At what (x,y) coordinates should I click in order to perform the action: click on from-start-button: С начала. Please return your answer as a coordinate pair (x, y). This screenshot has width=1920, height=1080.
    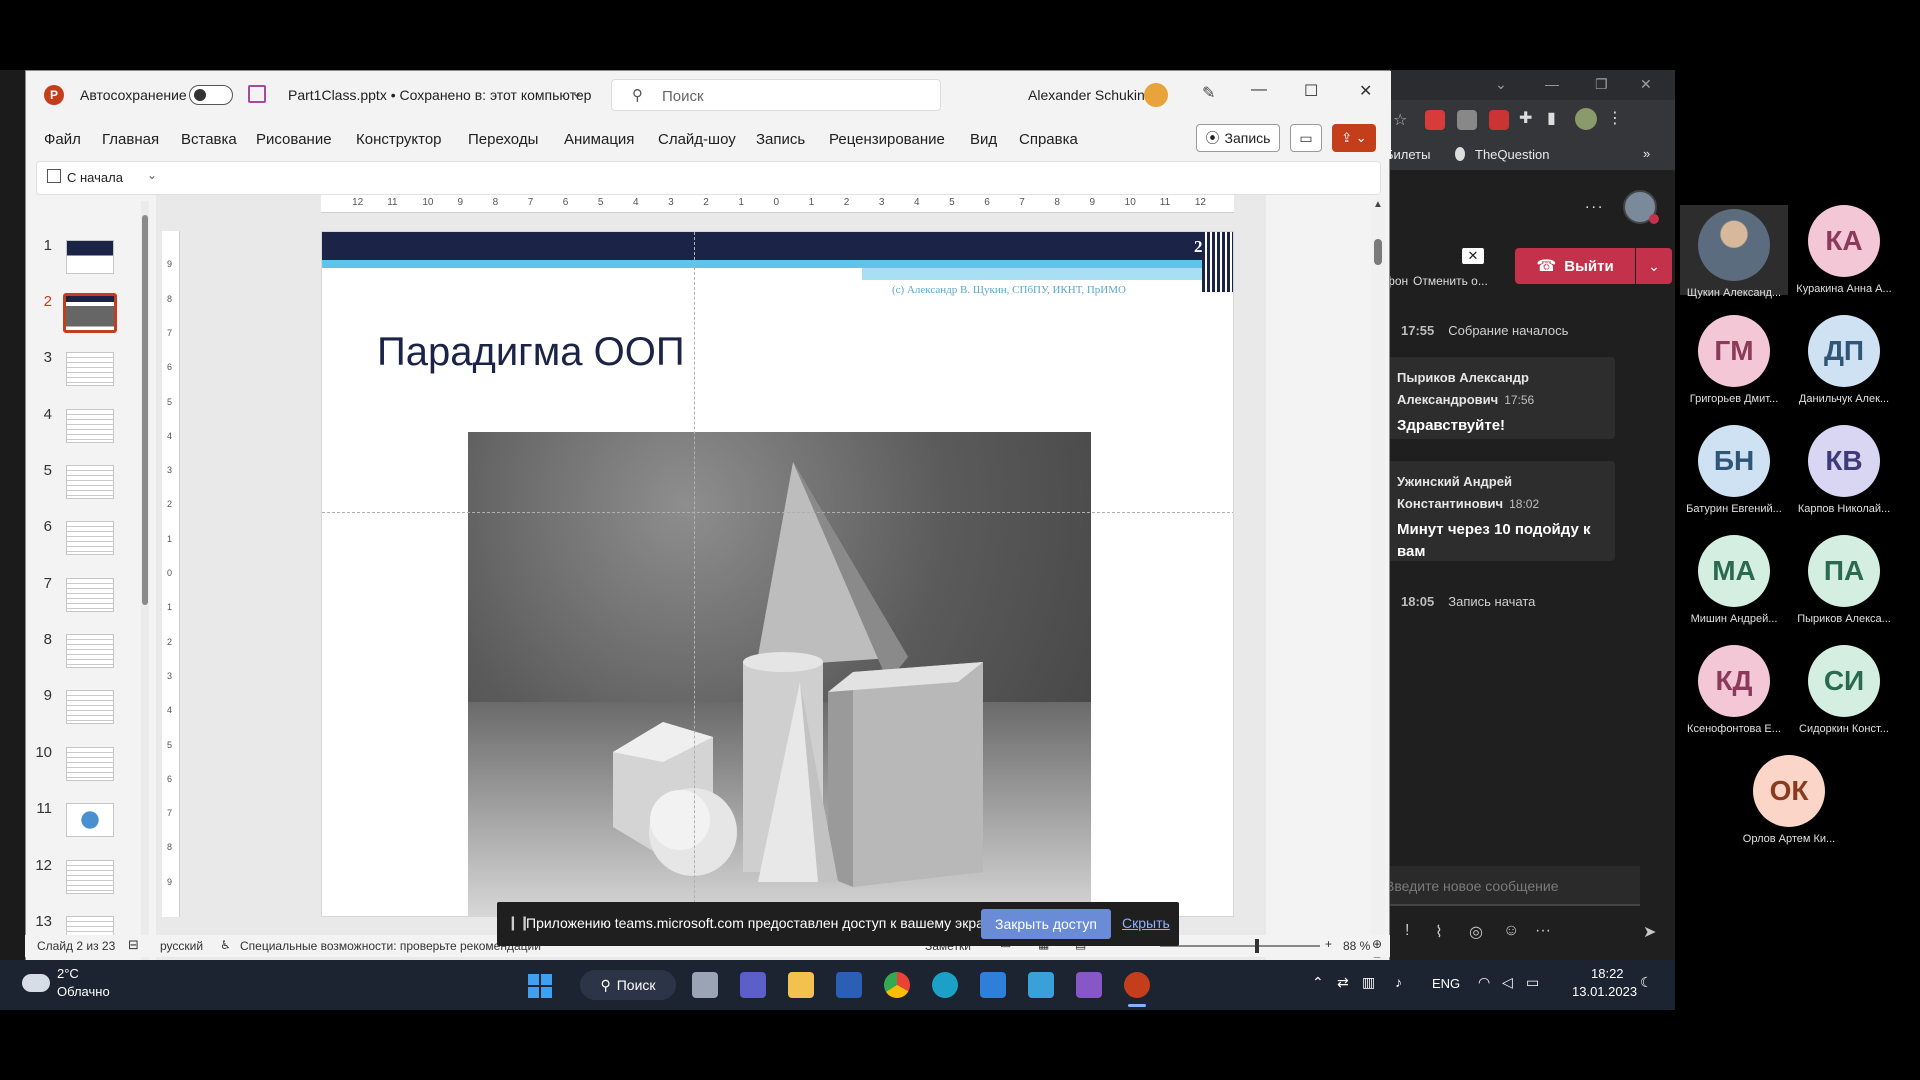
    Looking at the image, I should click on (95, 177).